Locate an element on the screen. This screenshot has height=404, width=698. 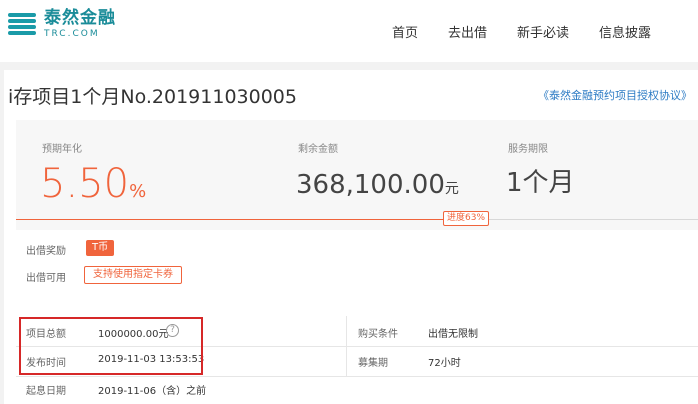
main-nav: 首页 去出借 新手必读 信息披露 is located at coordinates (536, 31).